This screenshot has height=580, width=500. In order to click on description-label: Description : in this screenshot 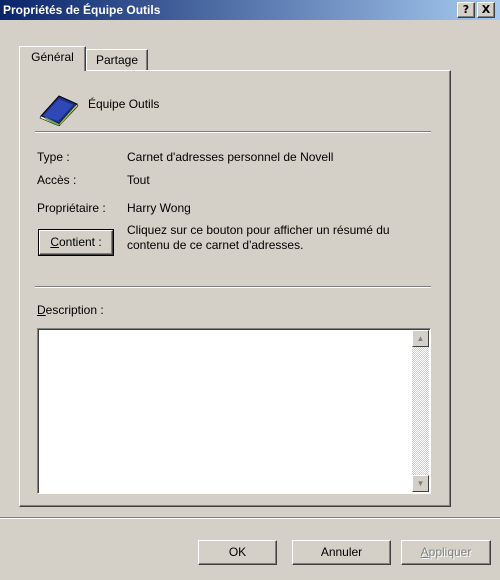, I will do `click(70, 310)`.